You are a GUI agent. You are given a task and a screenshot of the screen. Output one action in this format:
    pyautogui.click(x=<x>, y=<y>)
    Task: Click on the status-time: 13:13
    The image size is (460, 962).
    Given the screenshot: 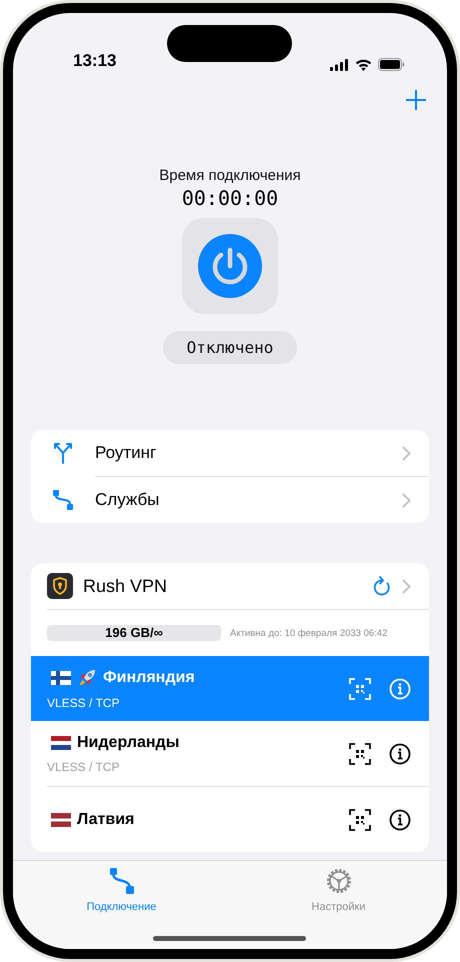 What is the action you would take?
    pyautogui.click(x=94, y=61)
    